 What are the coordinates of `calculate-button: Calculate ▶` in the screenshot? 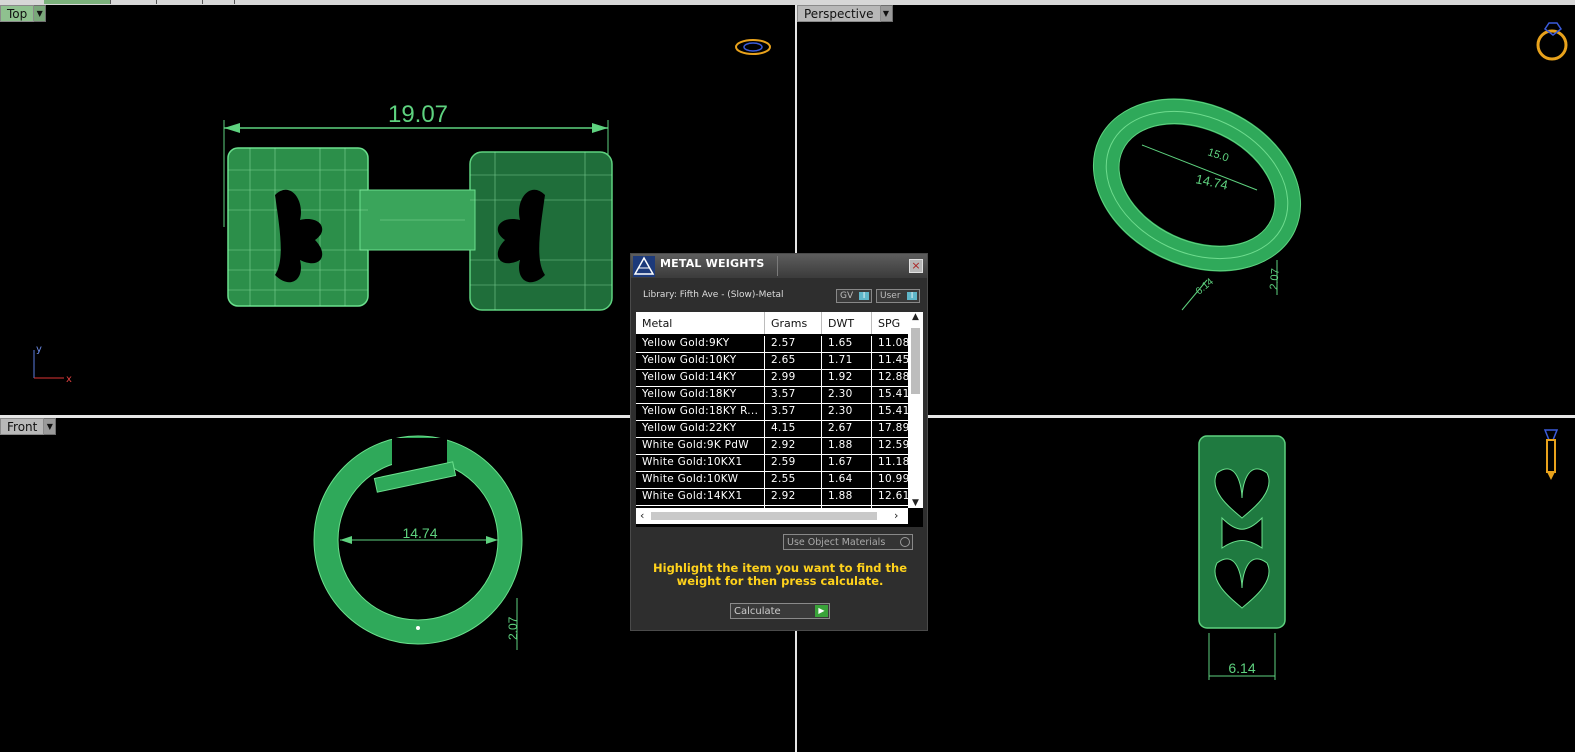 It's located at (780, 611).